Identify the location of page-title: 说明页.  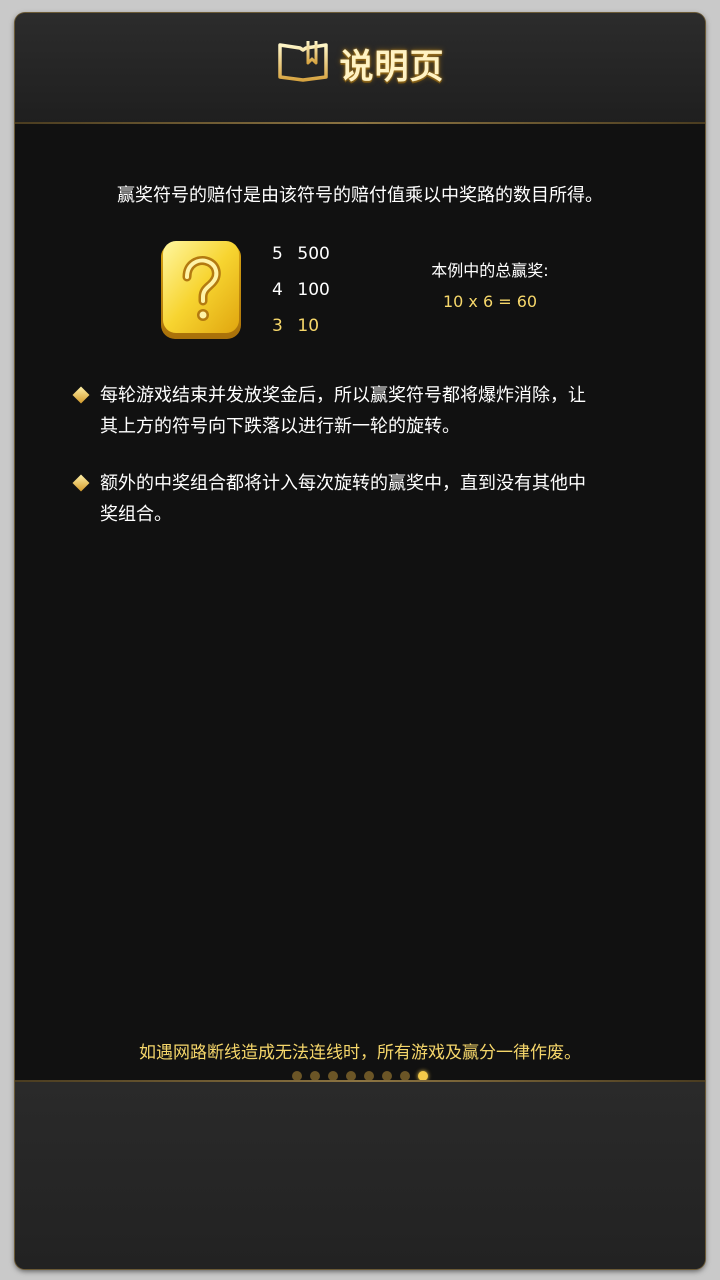
(392, 66).